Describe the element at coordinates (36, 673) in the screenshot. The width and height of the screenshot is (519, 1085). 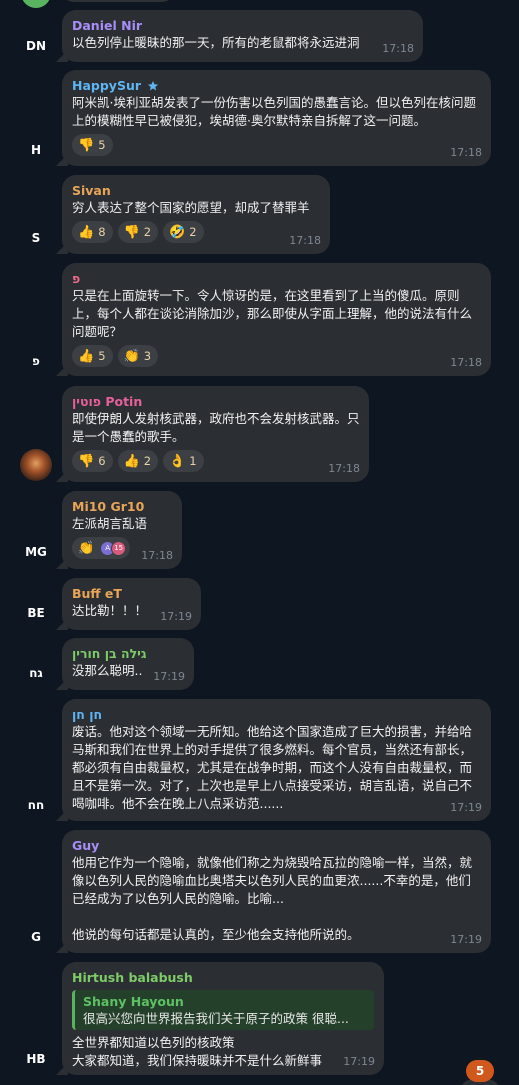
I see `avatar: גח` at that location.